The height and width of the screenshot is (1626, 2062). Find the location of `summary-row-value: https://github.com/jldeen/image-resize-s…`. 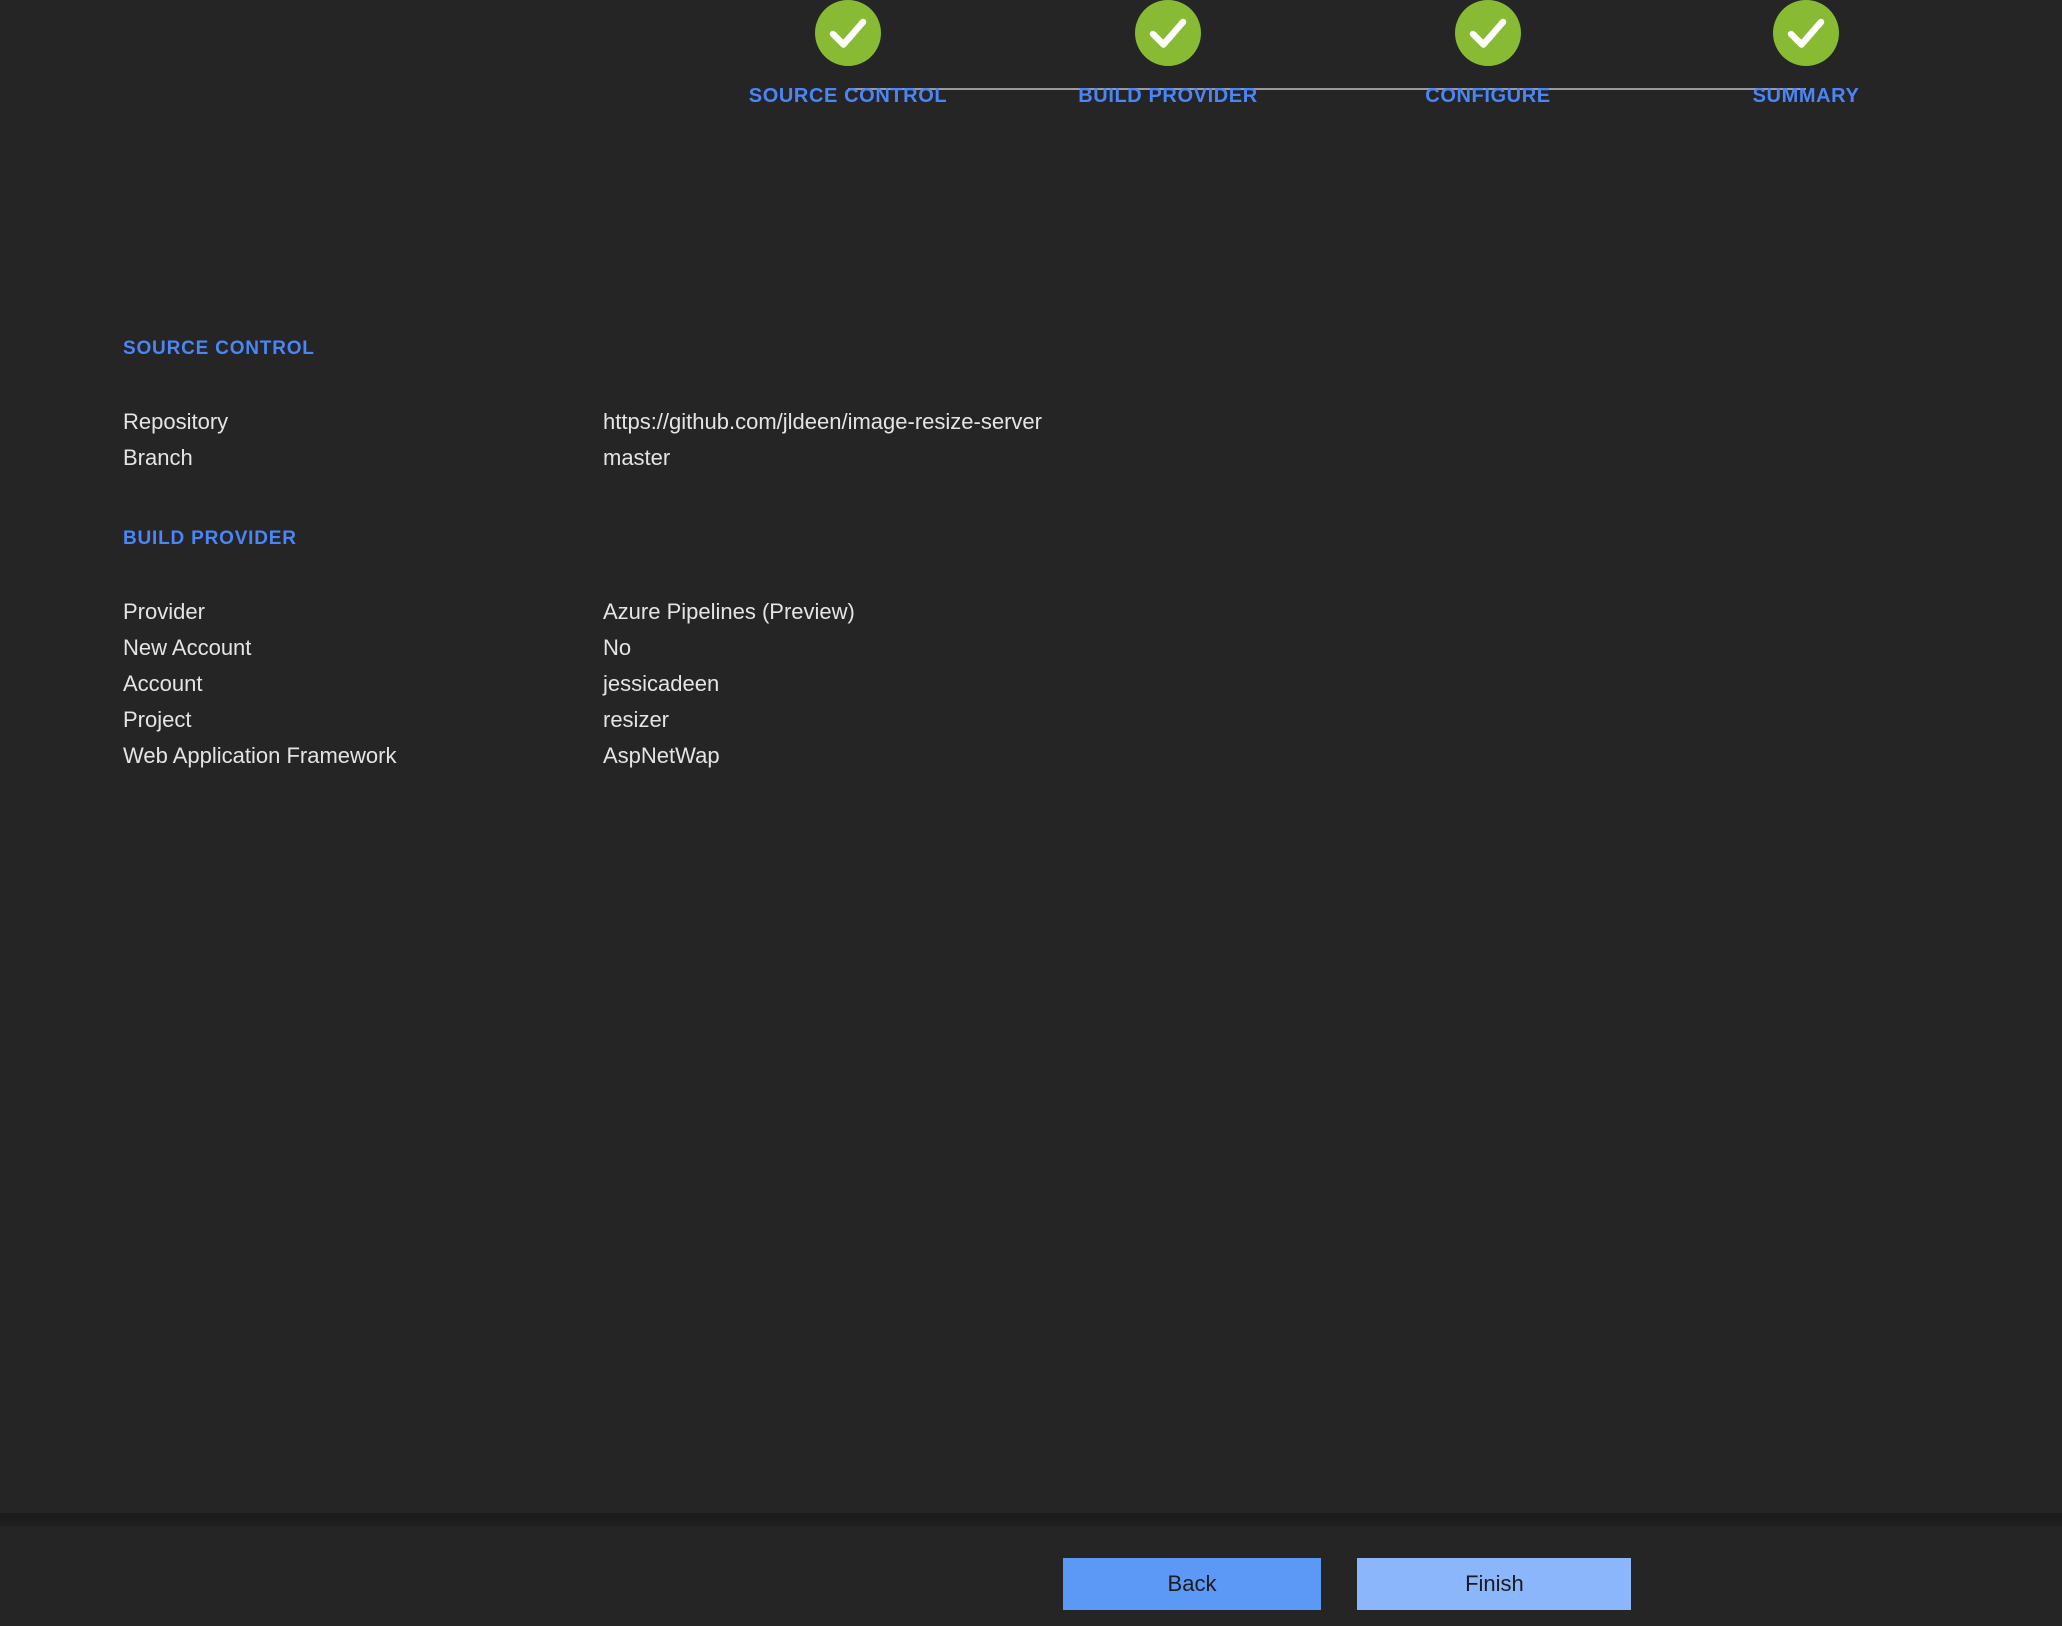

summary-row-value: https://github.com/jldeen/image-resize-s… is located at coordinates (822, 421).